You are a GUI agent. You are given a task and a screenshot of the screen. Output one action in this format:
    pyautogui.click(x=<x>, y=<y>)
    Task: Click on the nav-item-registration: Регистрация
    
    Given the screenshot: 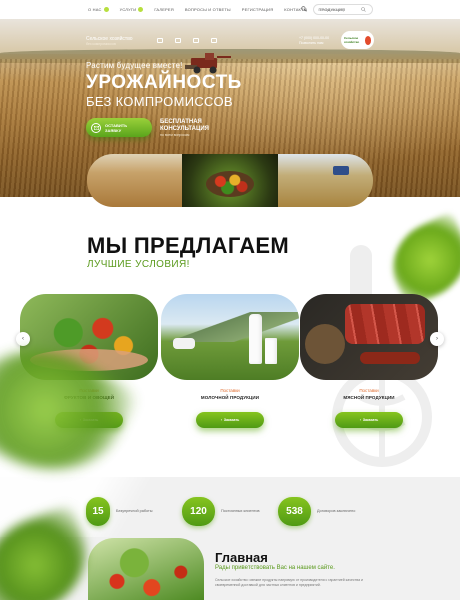 What is the action you would take?
    pyautogui.click(x=258, y=9)
    